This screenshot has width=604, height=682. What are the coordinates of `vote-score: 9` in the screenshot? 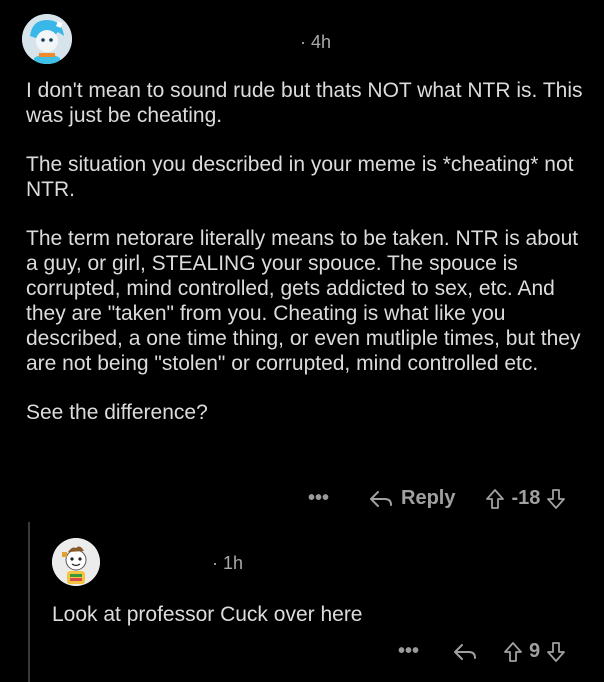 It's located at (535, 651).